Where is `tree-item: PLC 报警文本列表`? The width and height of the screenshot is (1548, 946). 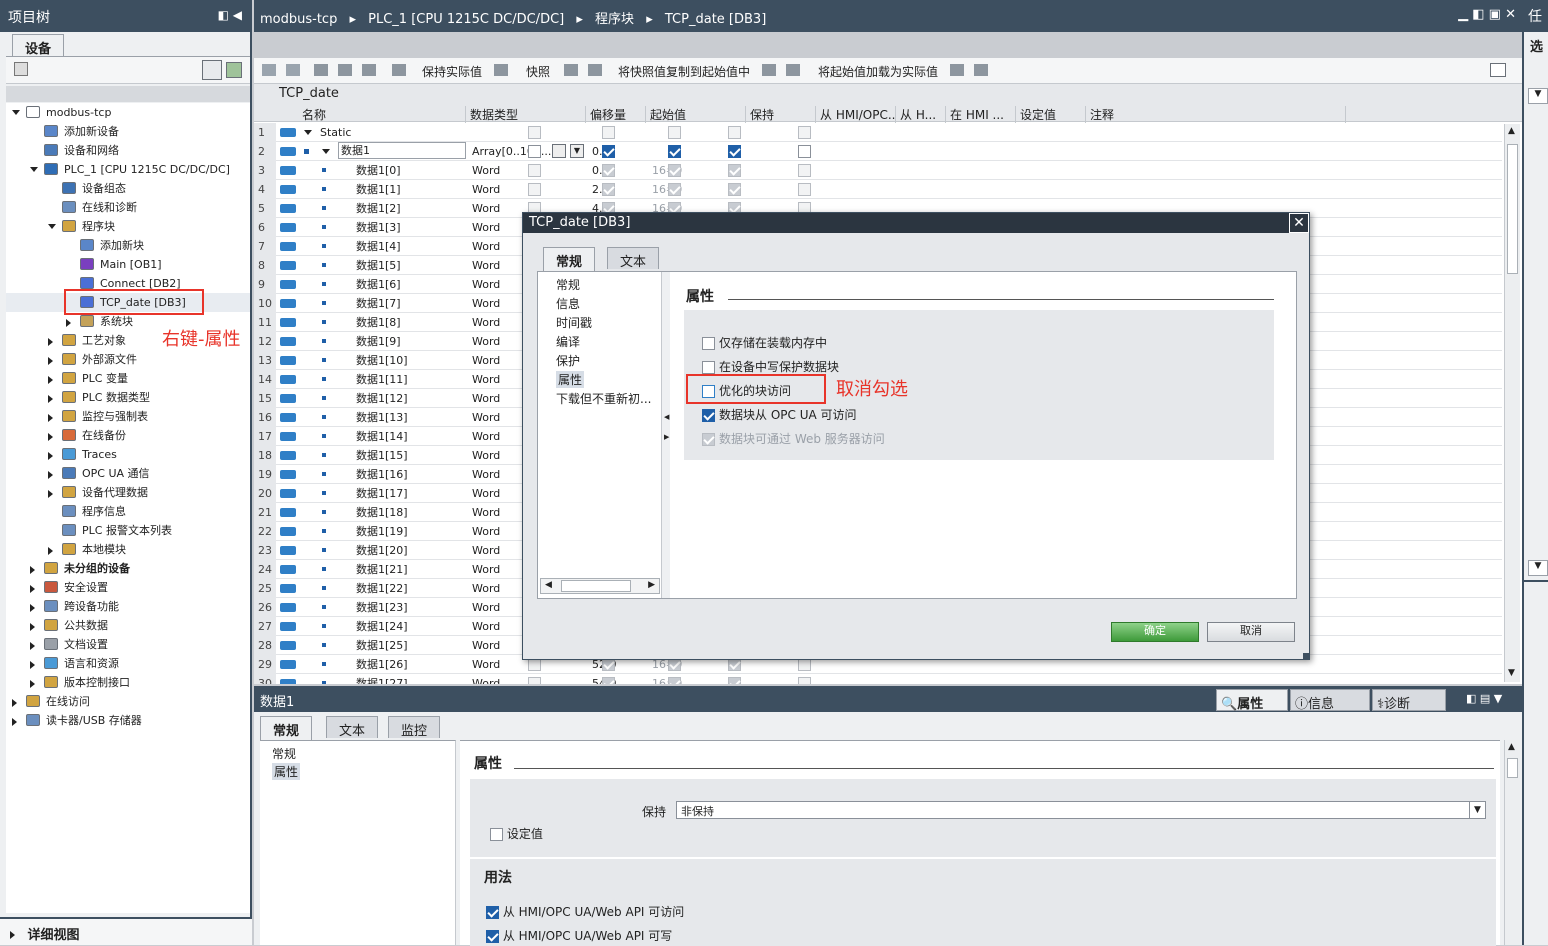
tree-item: PLC 报警文本列表 is located at coordinates (128, 530).